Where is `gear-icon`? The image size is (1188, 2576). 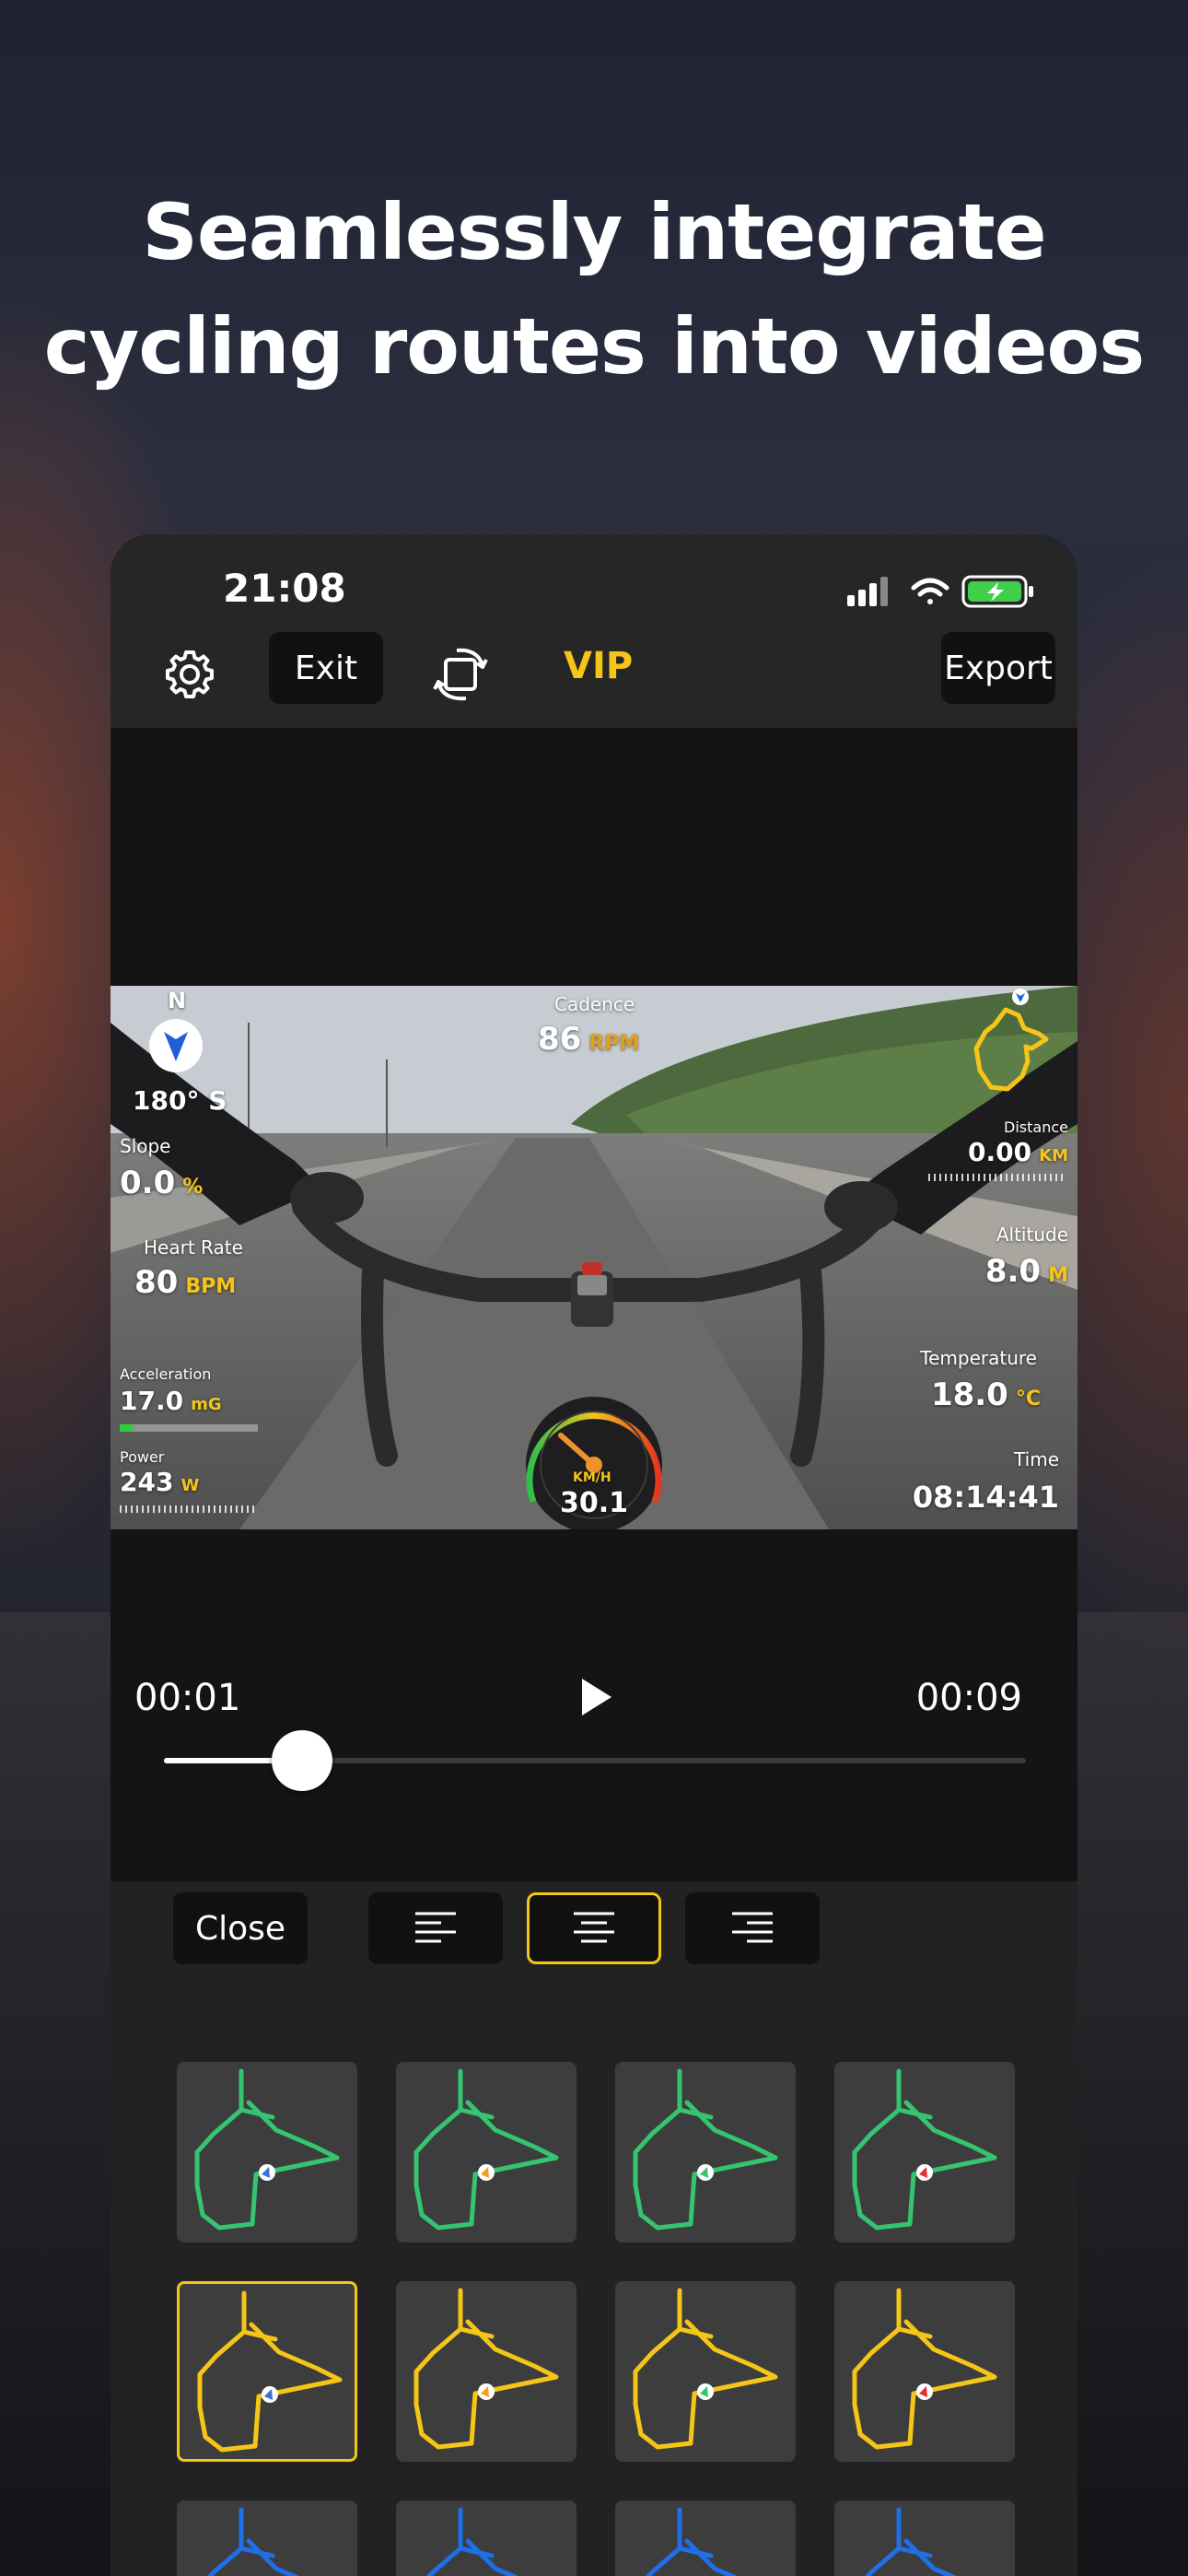
gear-icon is located at coordinates (189, 674).